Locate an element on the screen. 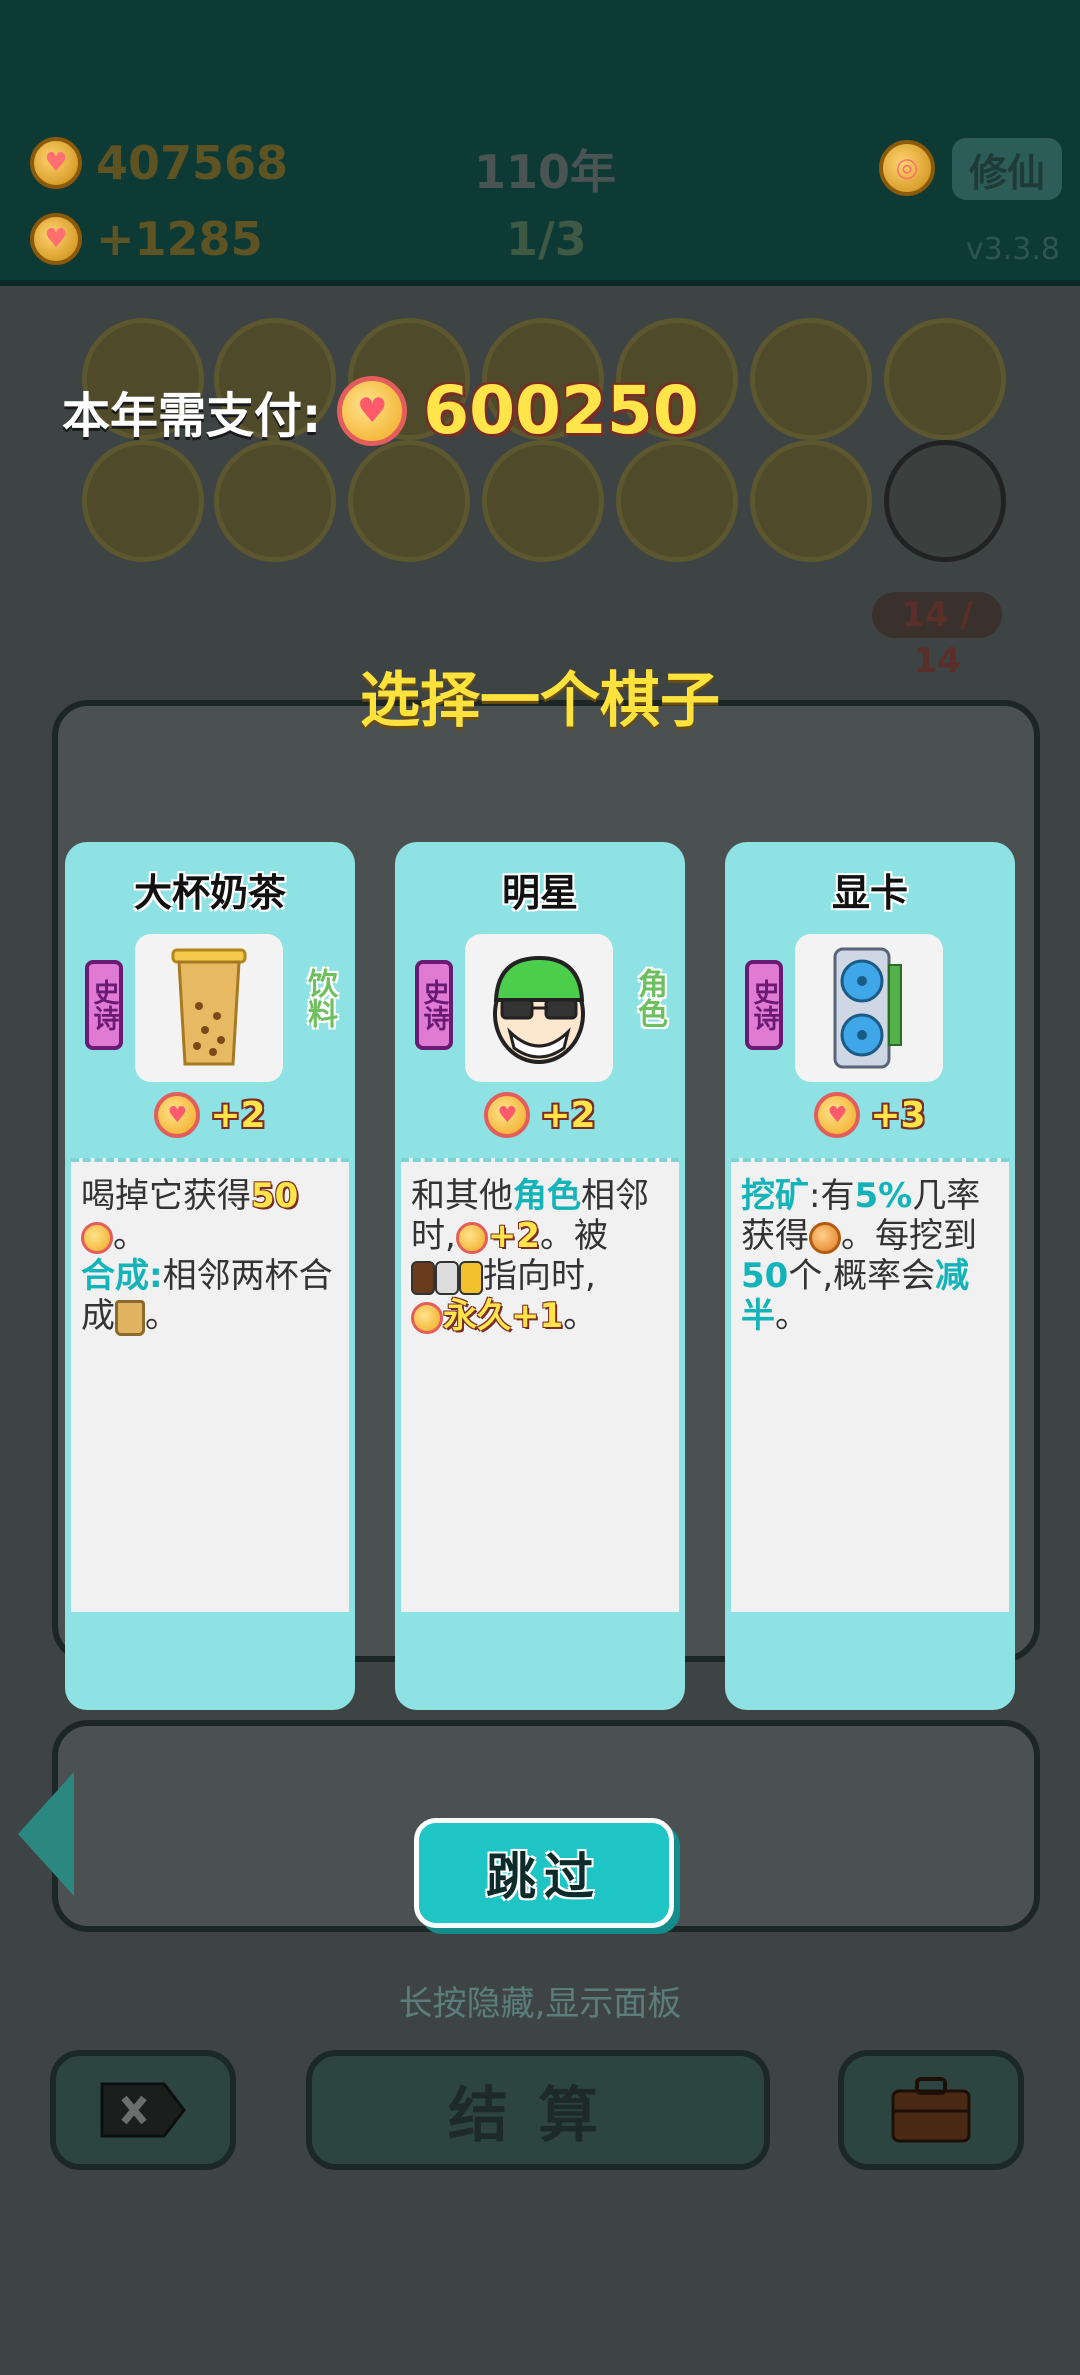 This screenshot has width=1080, height=2375. top-hud: ♥ 407568 ♥ +1285 110年 1/3 ◎ 修仙 v3.3.8 is located at coordinates (540, 143).